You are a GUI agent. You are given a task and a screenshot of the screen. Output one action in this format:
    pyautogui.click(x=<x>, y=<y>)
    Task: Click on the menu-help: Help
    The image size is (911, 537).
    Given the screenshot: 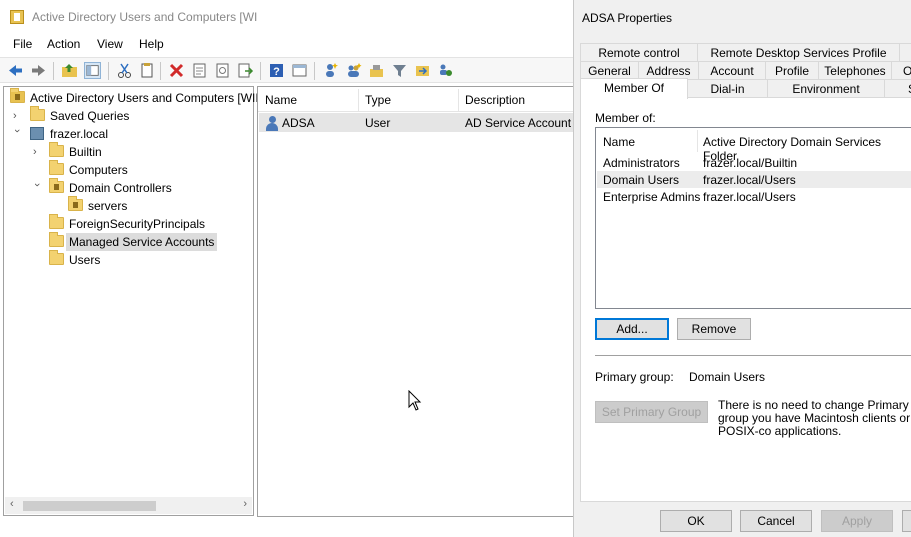 What is the action you would take?
    pyautogui.click(x=151, y=44)
    